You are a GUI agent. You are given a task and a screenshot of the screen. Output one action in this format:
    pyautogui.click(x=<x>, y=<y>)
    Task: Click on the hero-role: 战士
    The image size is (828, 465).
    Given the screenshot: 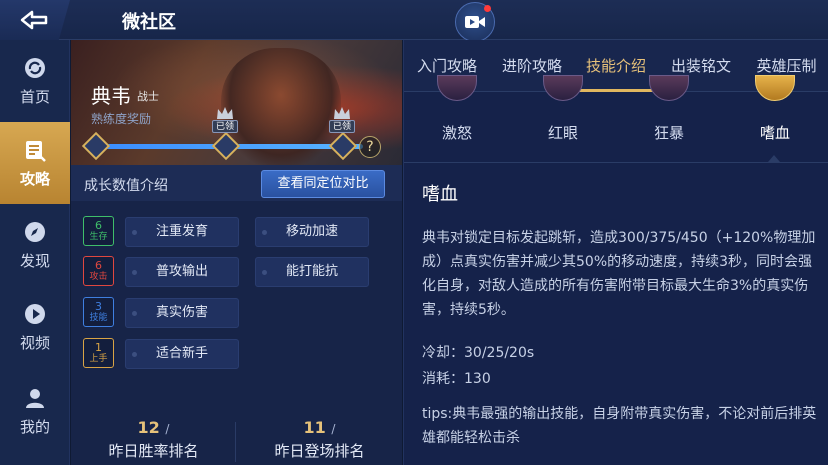 What is the action you would take?
    pyautogui.click(x=148, y=96)
    